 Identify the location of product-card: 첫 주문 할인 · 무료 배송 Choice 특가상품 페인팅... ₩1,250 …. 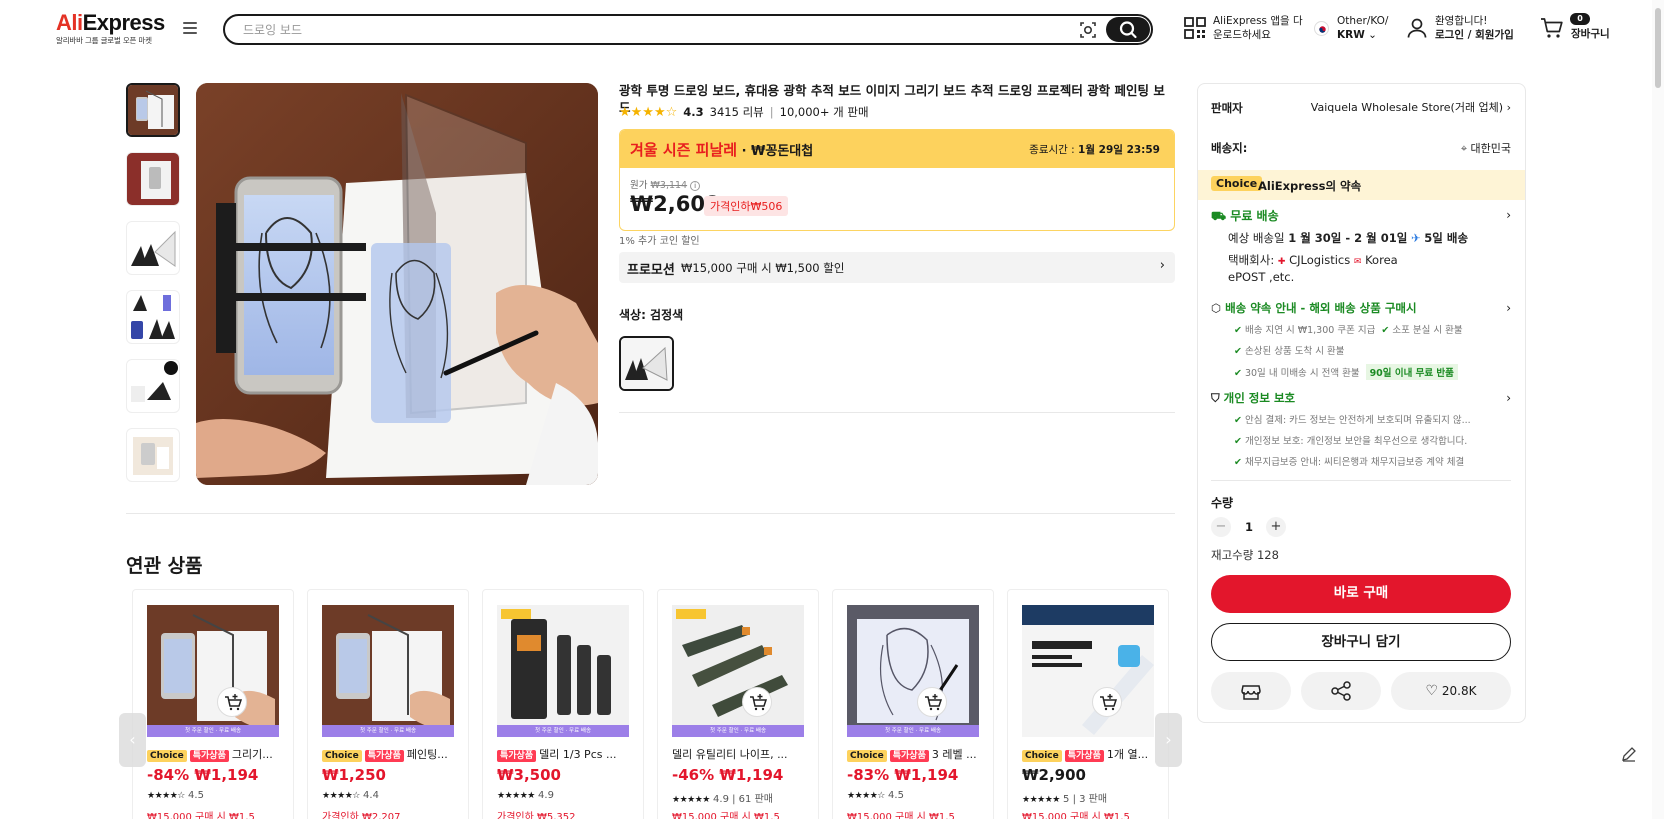
(388, 704).